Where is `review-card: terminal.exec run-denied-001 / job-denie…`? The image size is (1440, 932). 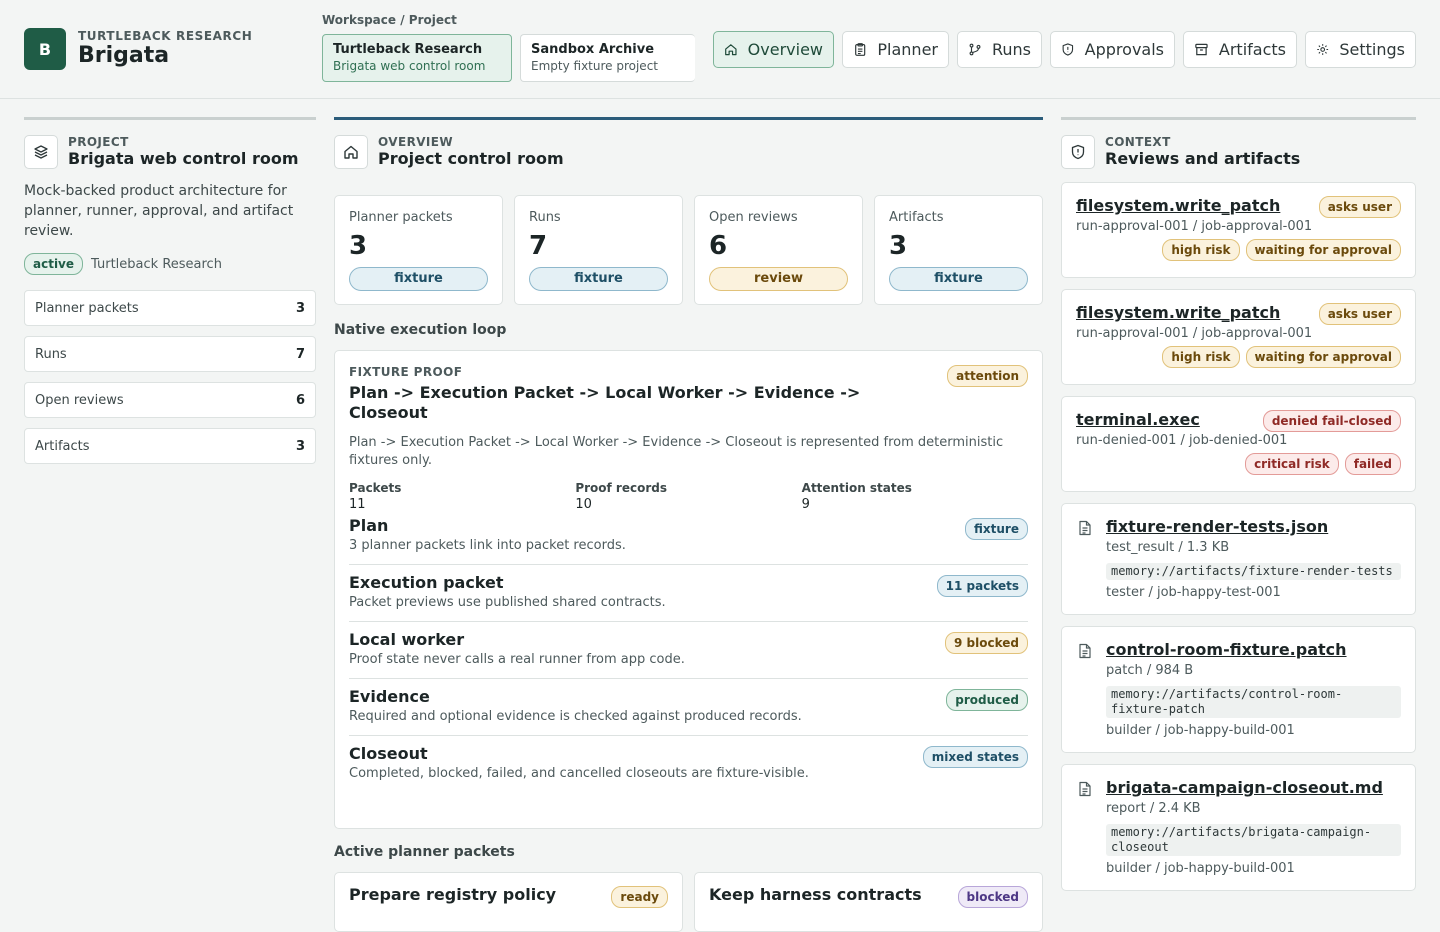 review-card: terminal.exec run-denied-001 / job-denie… is located at coordinates (1238, 444).